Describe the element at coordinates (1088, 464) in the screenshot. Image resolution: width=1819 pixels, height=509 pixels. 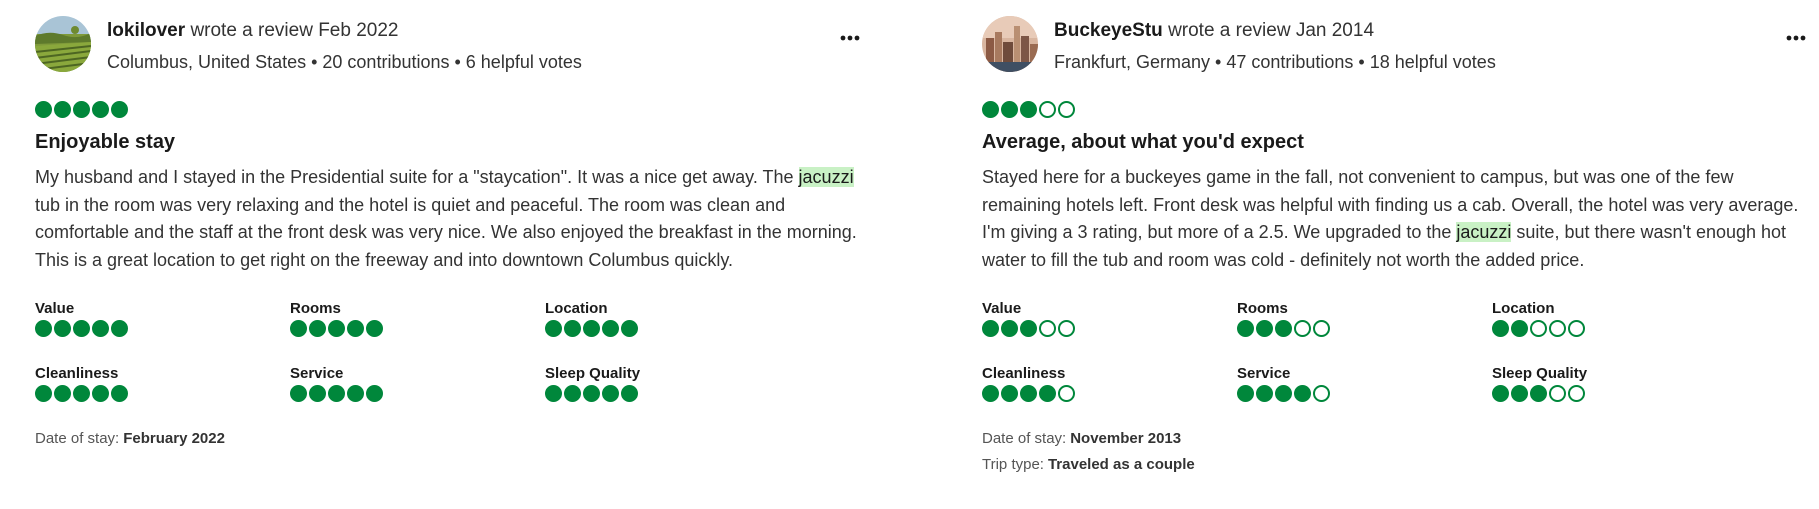
I see `trip-type: Trip type: Traveled as a couple` at that location.